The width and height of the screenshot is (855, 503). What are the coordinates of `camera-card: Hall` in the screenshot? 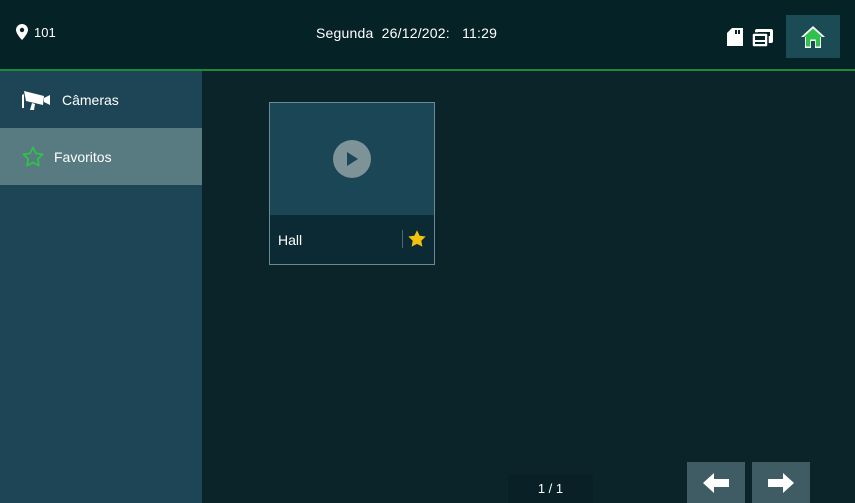 It's located at (352, 183).